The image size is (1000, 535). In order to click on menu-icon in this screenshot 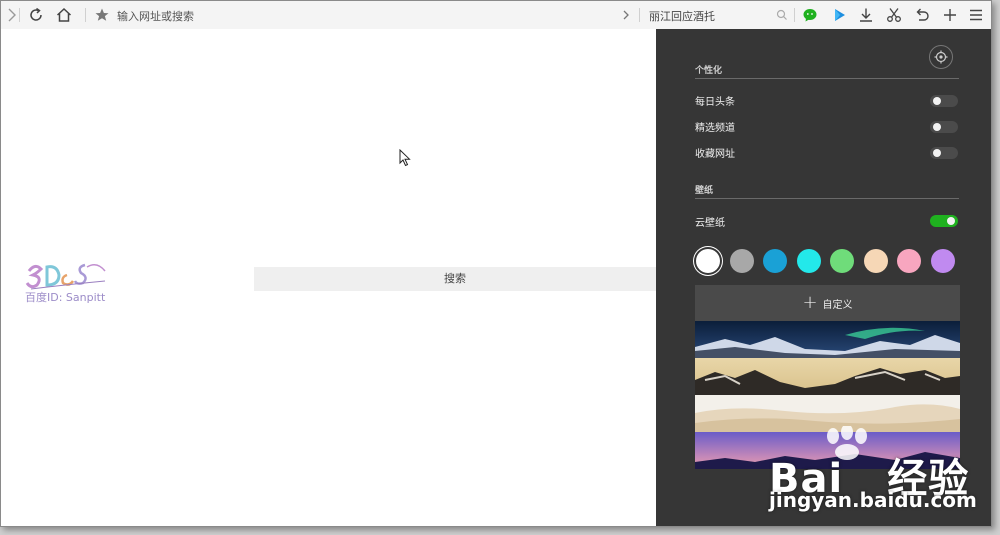, I will do `click(976, 15)`.